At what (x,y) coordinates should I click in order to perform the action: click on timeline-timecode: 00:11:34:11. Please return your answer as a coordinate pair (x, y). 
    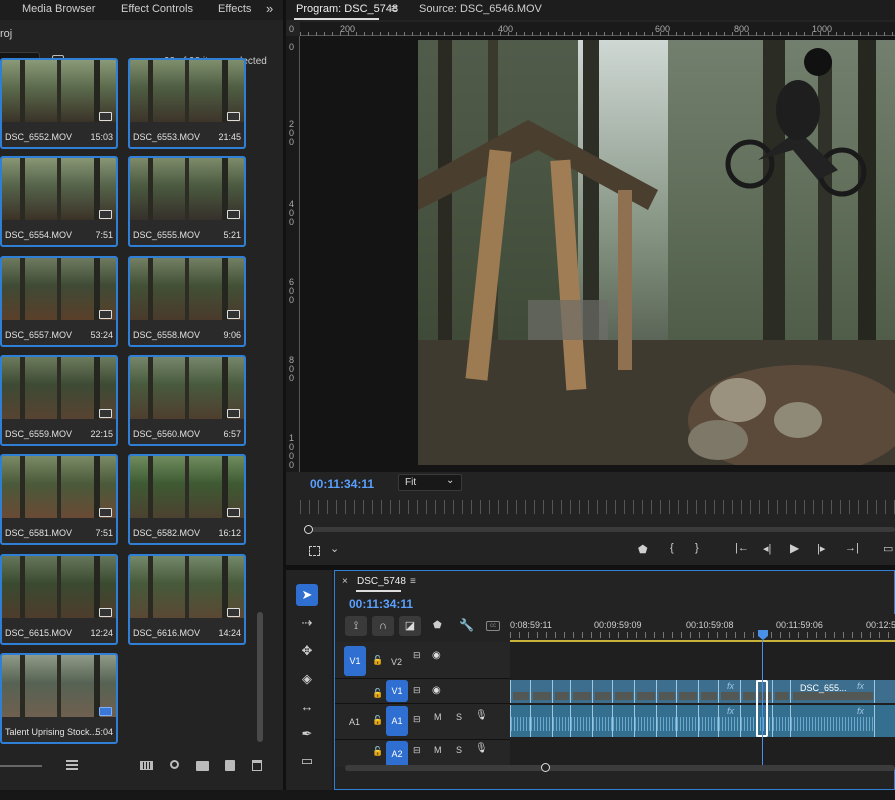
    Looking at the image, I should click on (381, 604).